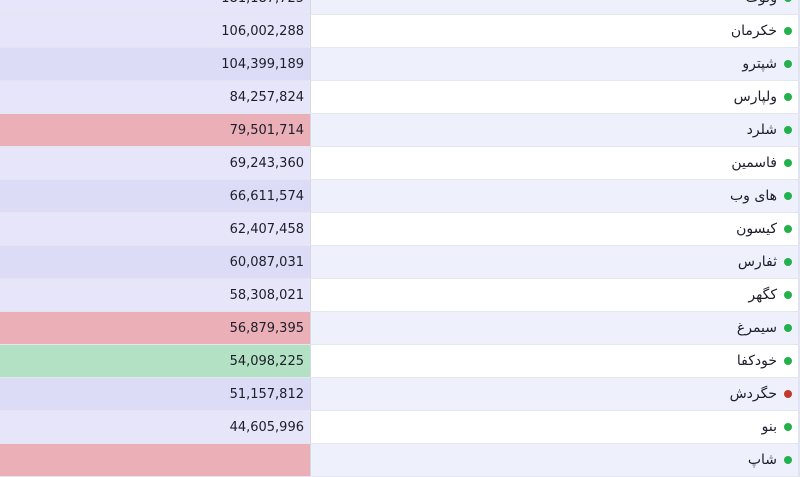 The image size is (800, 477). What do you see at coordinates (757, 328) in the screenshot?
I see `symbol-name: سیمرغ` at bounding box center [757, 328].